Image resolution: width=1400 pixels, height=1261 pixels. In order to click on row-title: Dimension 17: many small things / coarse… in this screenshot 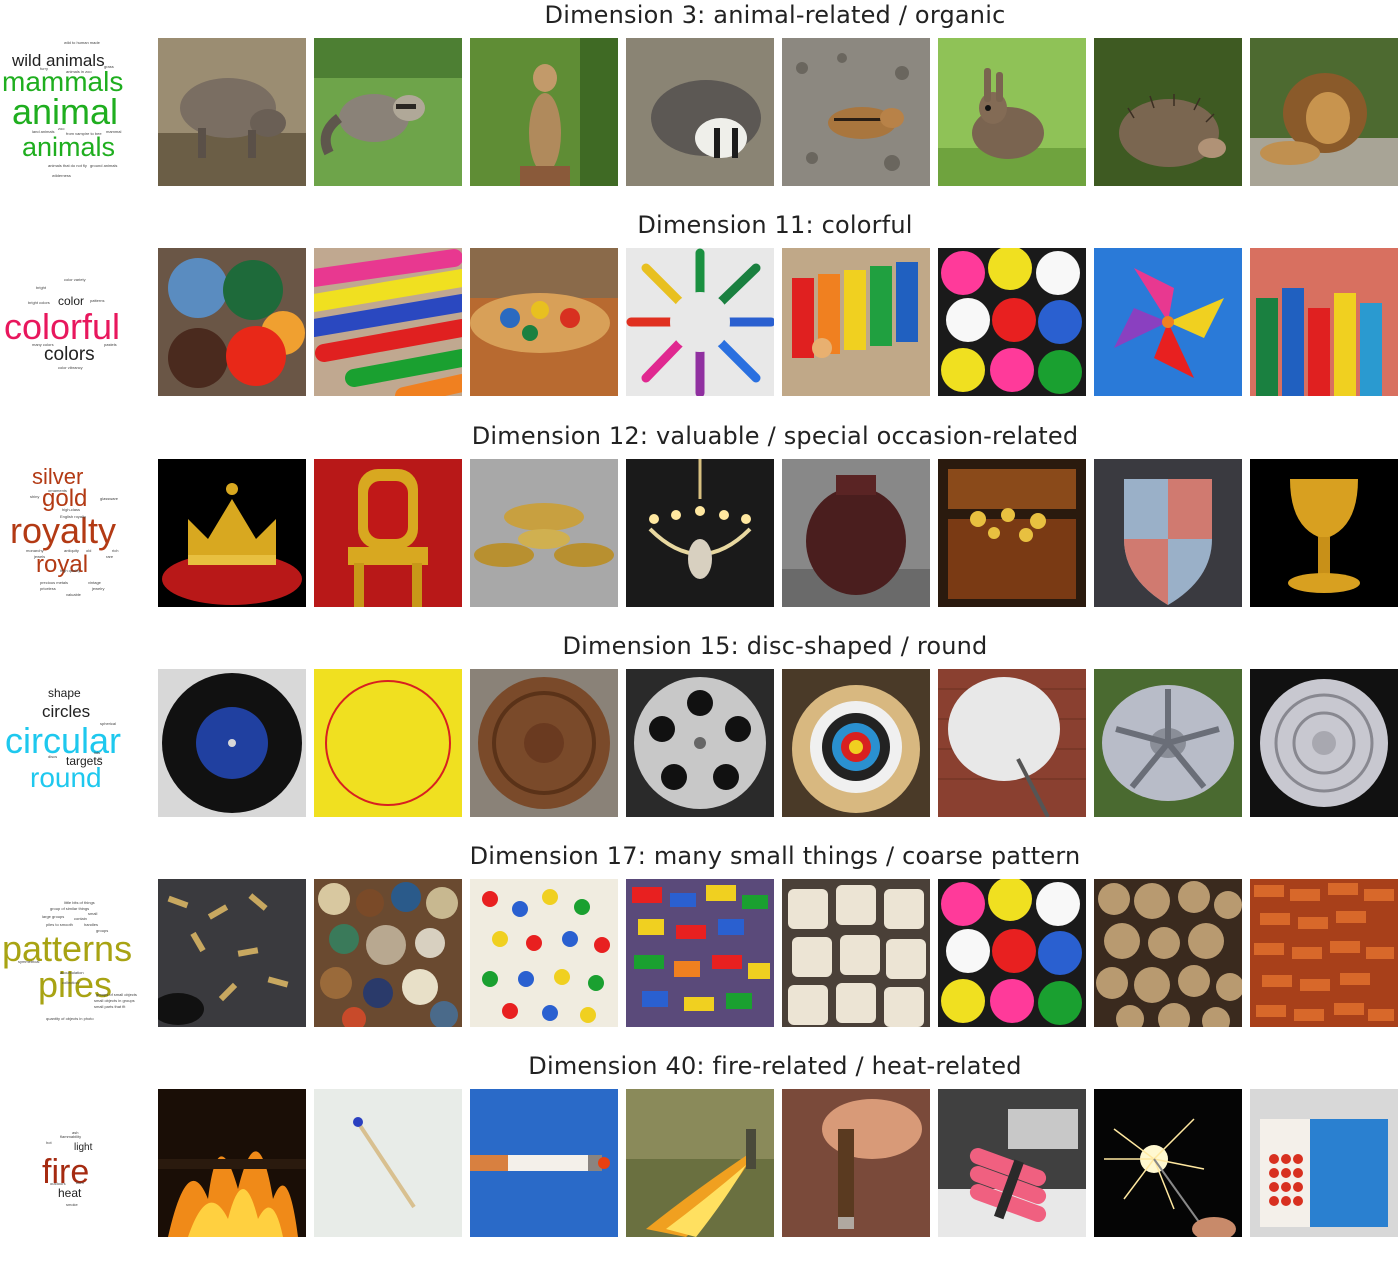, I will do `click(775, 856)`.